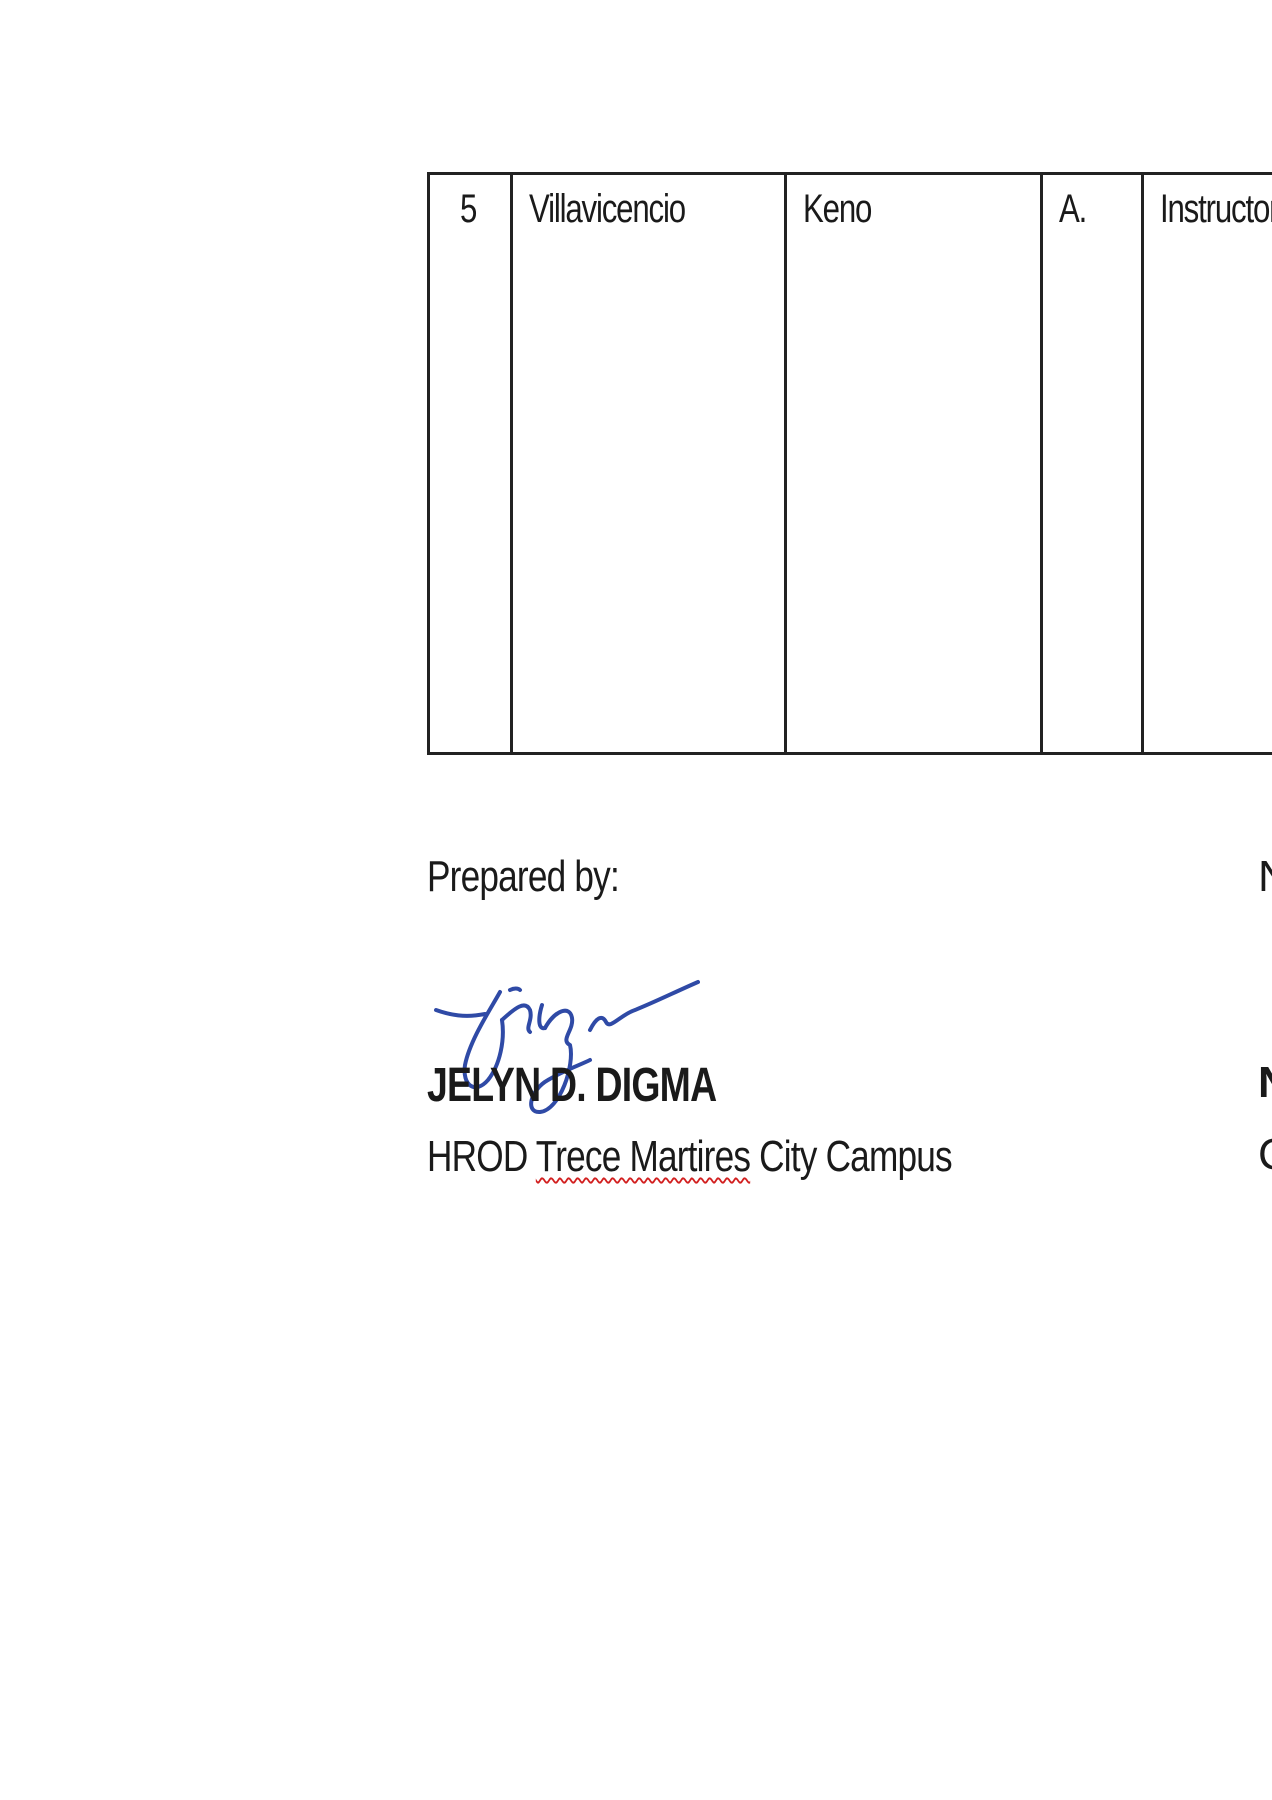 The height and width of the screenshot is (1800, 1272). What do you see at coordinates (1073, 209) in the screenshot?
I see `middle-initial: A.` at bounding box center [1073, 209].